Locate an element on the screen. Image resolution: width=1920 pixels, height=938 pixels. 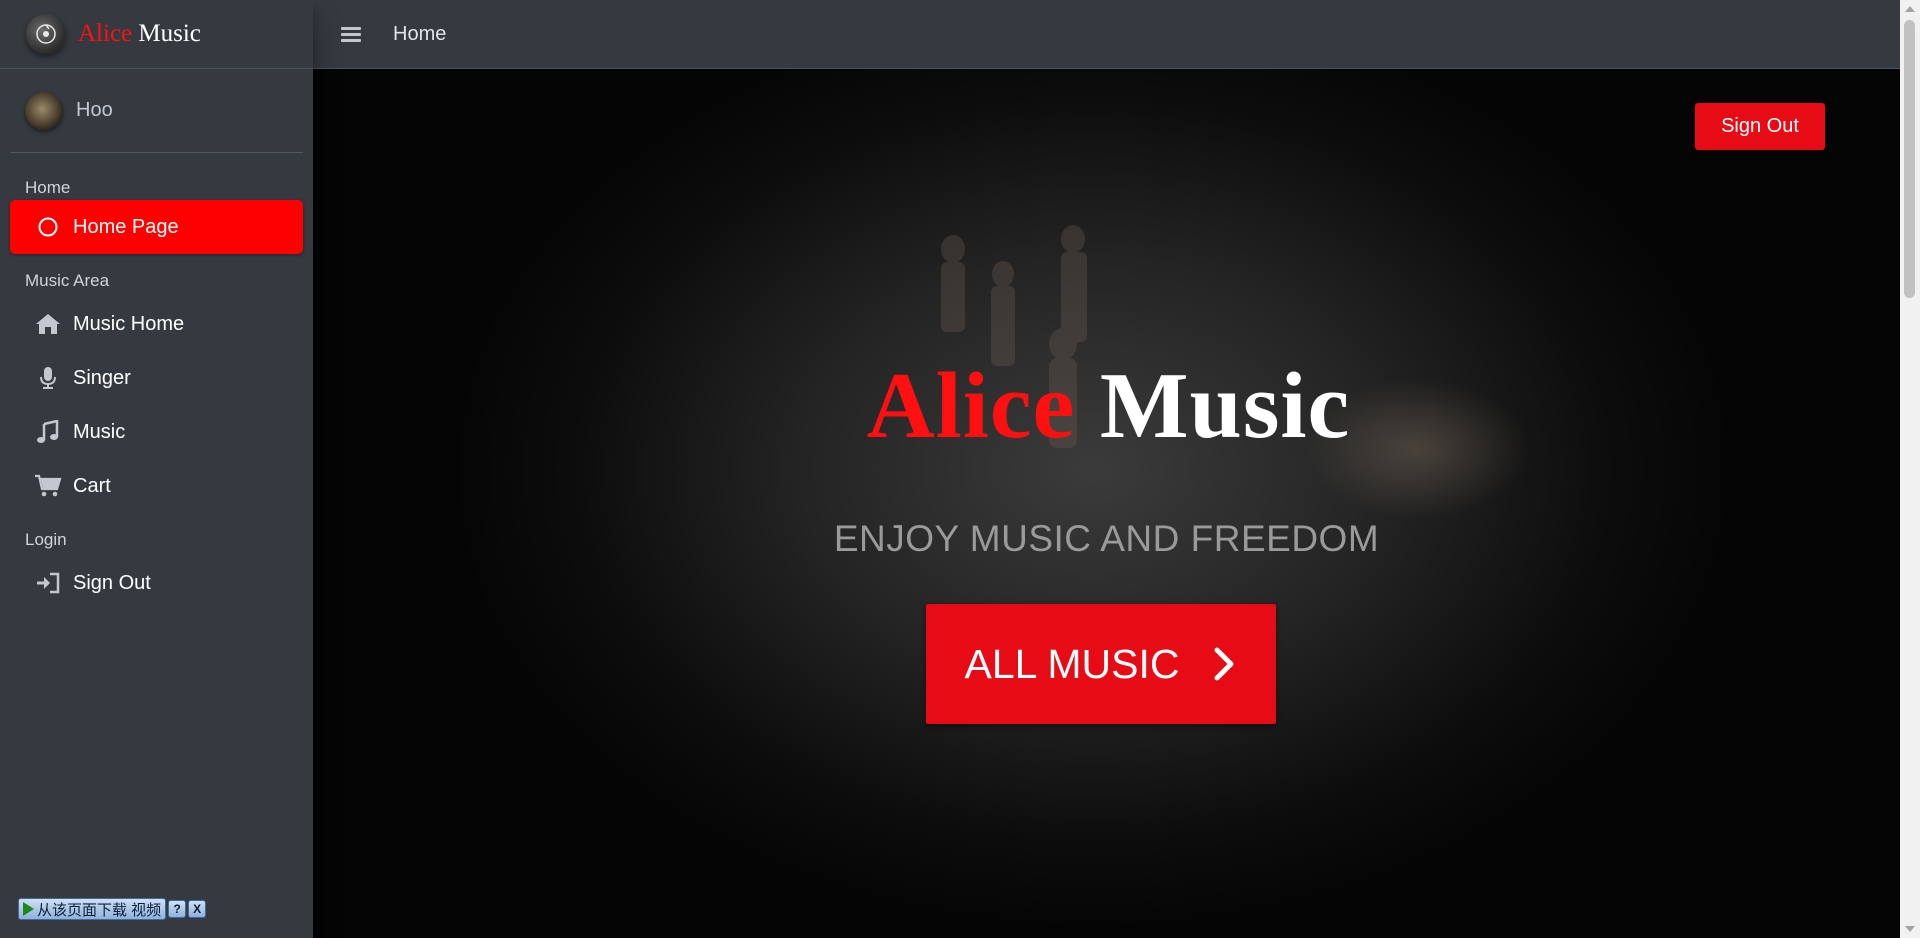
sidebar-item-singer: Singer is located at coordinates (156, 378).